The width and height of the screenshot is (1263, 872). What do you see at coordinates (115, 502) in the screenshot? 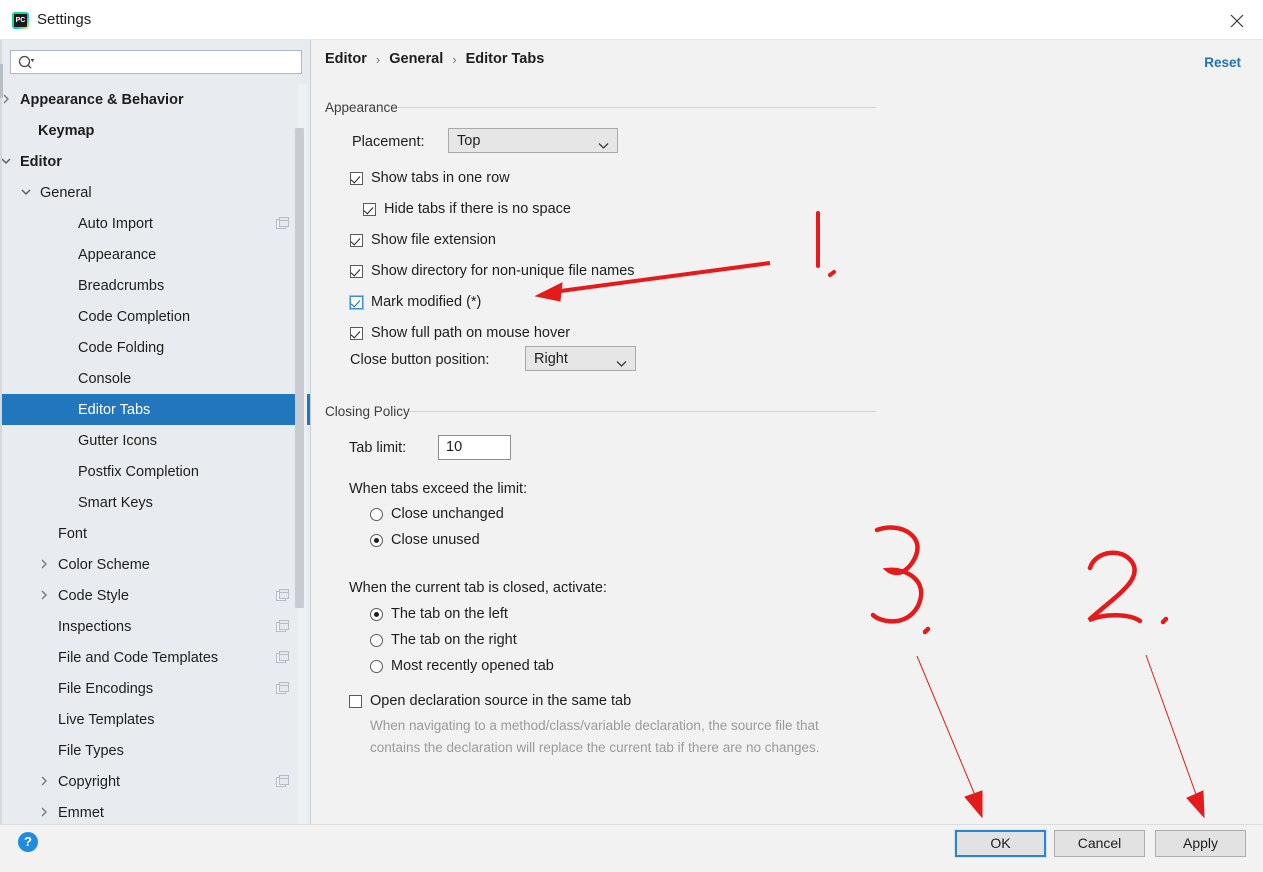
I see `sidebar-item-label: Smart Keys` at bounding box center [115, 502].